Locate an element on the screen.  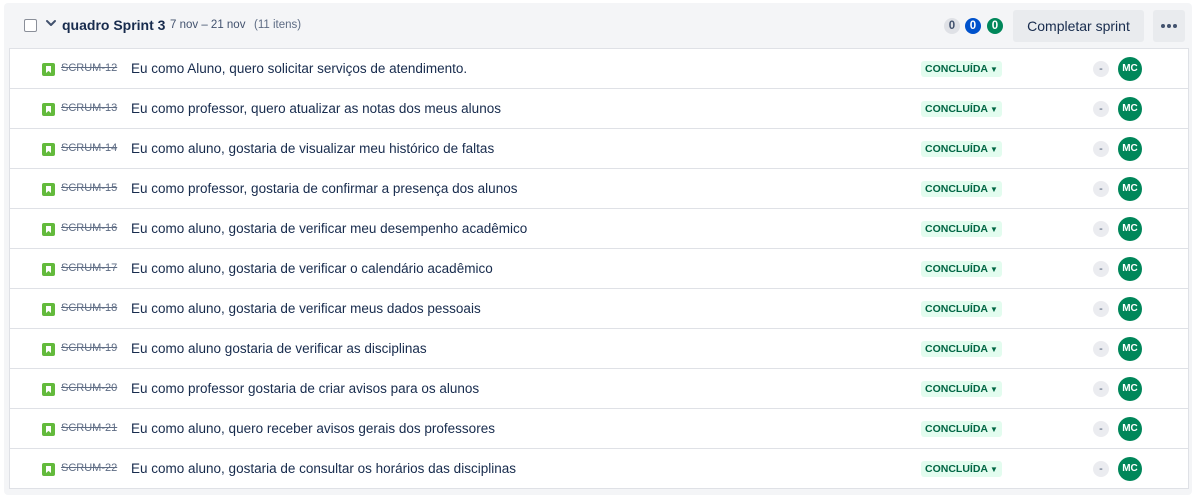
sprint-issue-count: (11 itens) is located at coordinates (278, 25).